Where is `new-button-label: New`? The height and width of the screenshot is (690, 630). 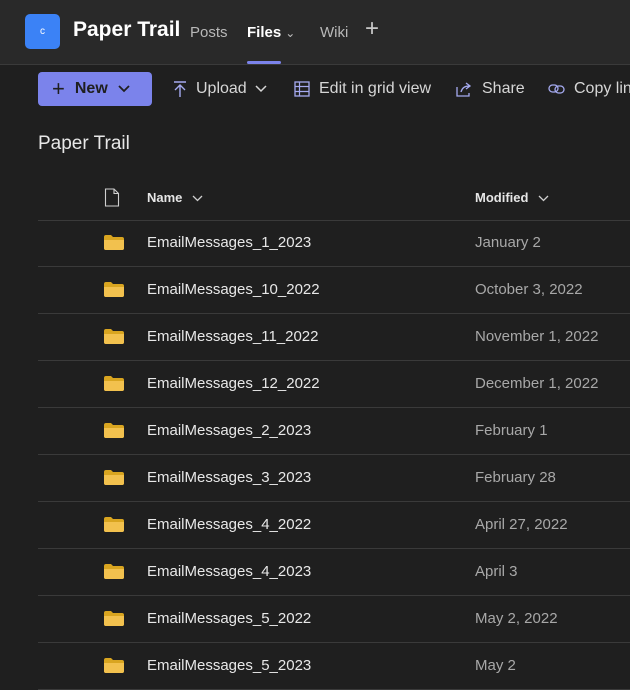 new-button-label: New is located at coordinates (91, 88).